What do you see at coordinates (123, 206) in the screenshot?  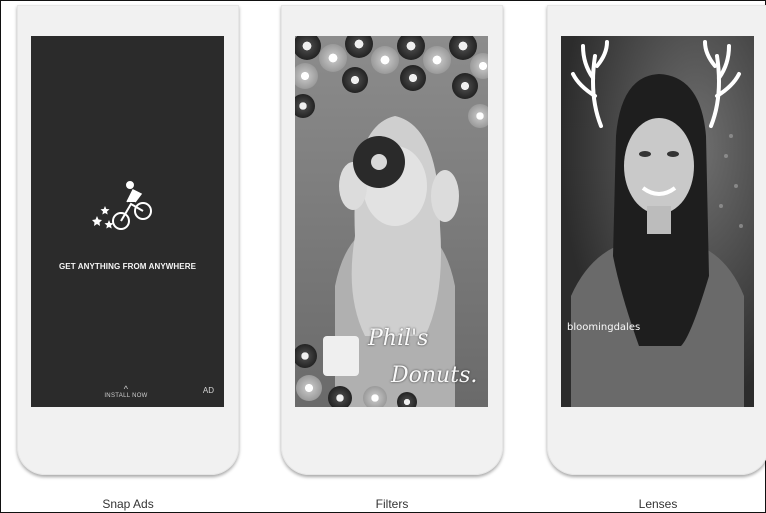 I see `courier-bicycle-icon` at bounding box center [123, 206].